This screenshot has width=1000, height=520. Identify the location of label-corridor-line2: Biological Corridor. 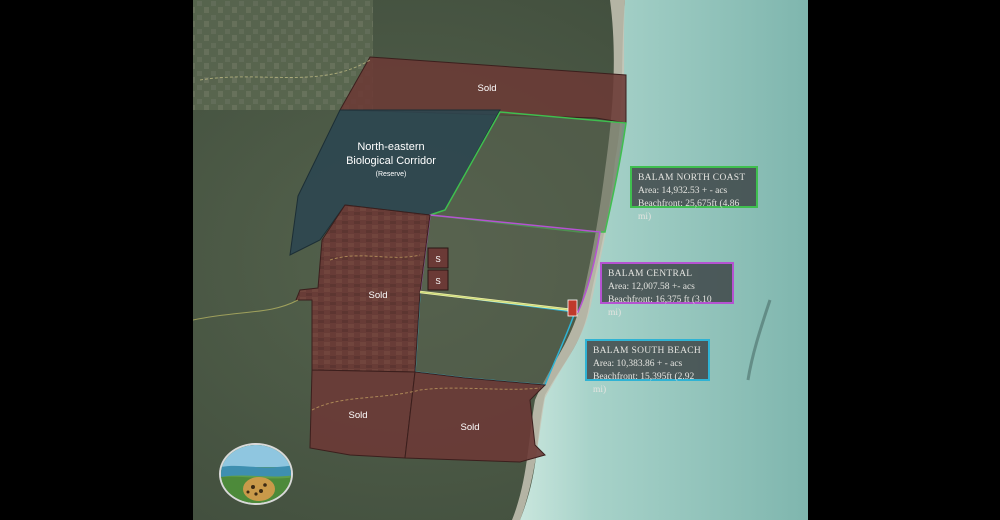
(391, 161).